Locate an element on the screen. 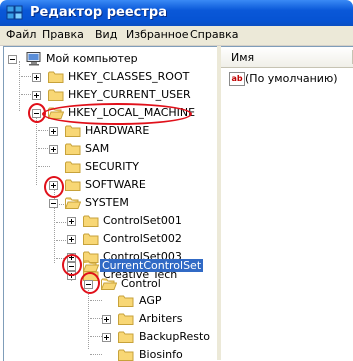 The width and height of the screenshot is (353, 361). tree-node-control: Control is located at coordinates (104, 284).